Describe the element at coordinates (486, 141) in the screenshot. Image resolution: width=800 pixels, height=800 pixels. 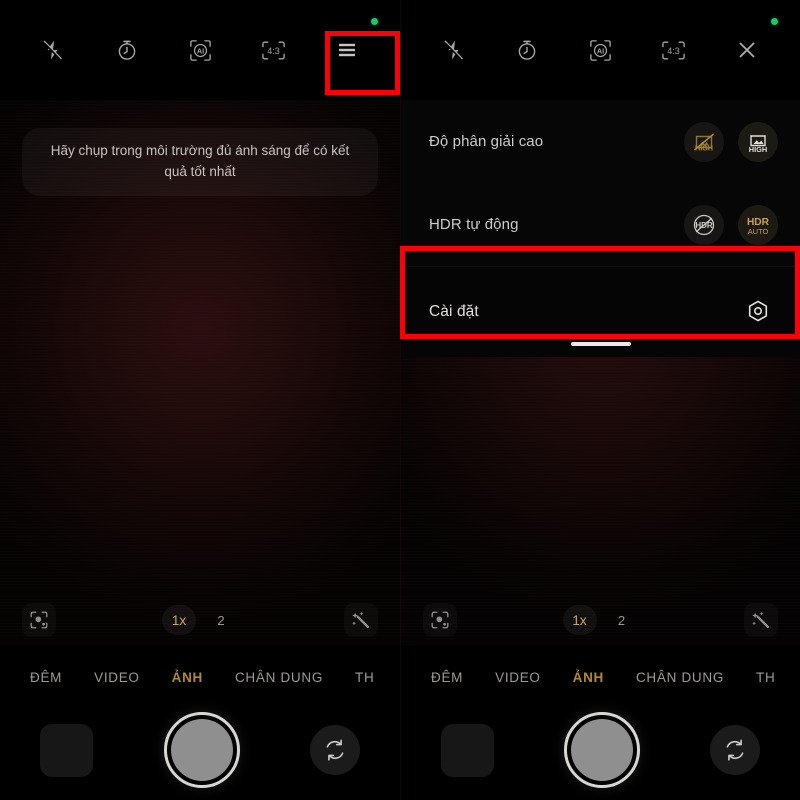
I see `setting-label-high-resolution: Độ phân giải cao` at that location.